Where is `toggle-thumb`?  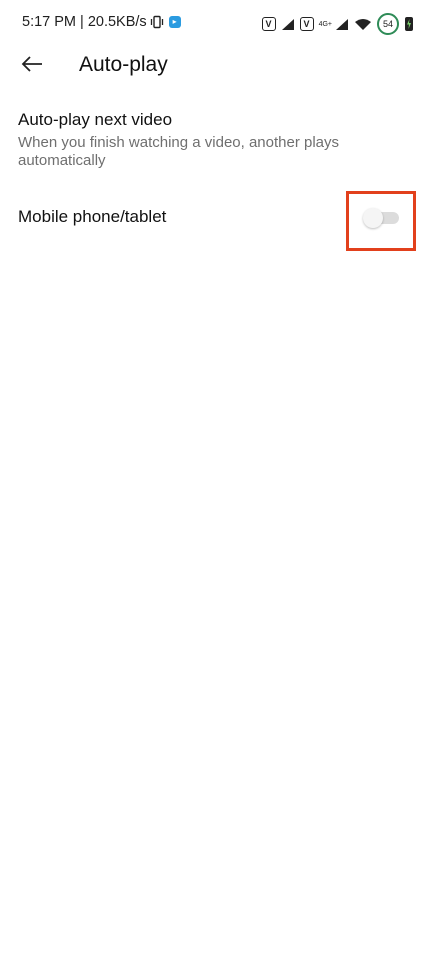
toggle-thumb is located at coordinates (373, 218).